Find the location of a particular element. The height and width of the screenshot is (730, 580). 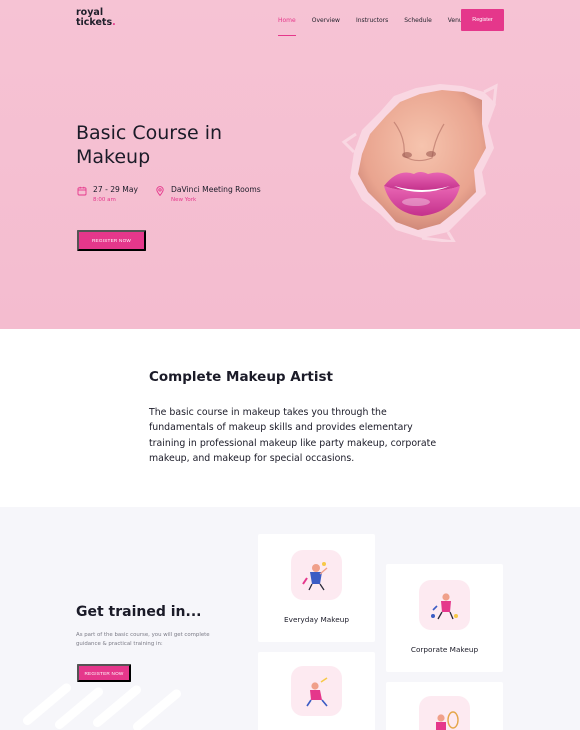

training-register-now-button: REGISTER NOW is located at coordinates (104, 673).